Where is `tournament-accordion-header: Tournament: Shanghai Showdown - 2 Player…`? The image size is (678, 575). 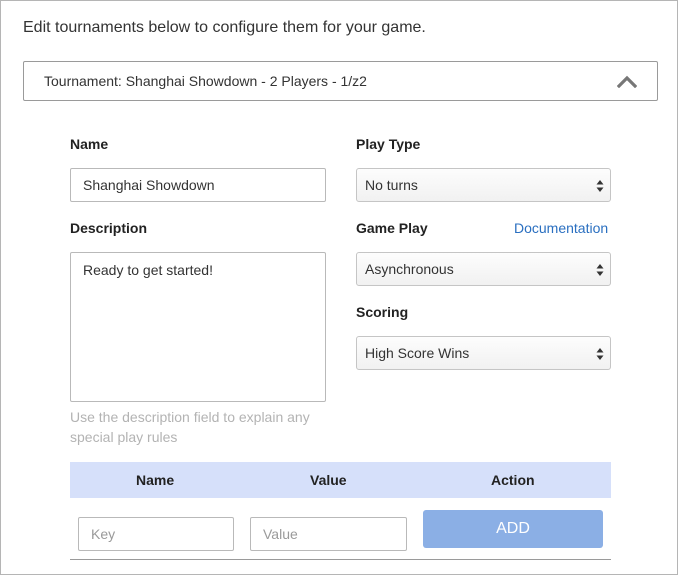
tournament-accordion-header: Tournament: Shanghai Showdown - 2 Player… is located at coordinates (340, 81).